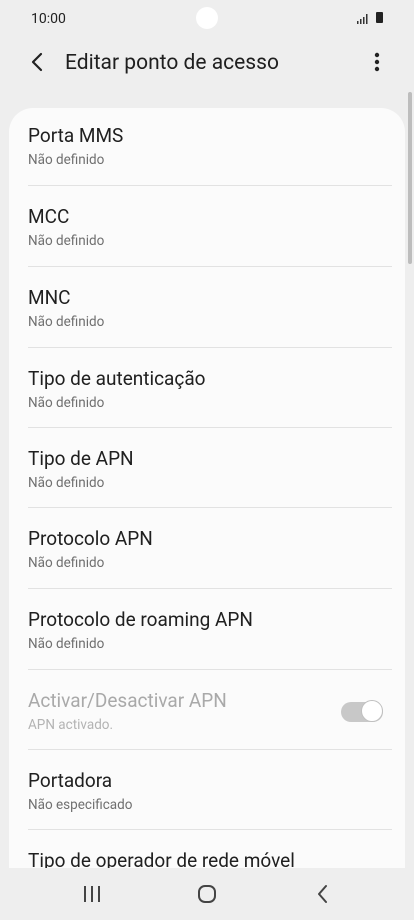 This screenshot has width=414, height=920. I want to click on list-item-mms-port: Porta MMS Não definido, so click(207, 148).